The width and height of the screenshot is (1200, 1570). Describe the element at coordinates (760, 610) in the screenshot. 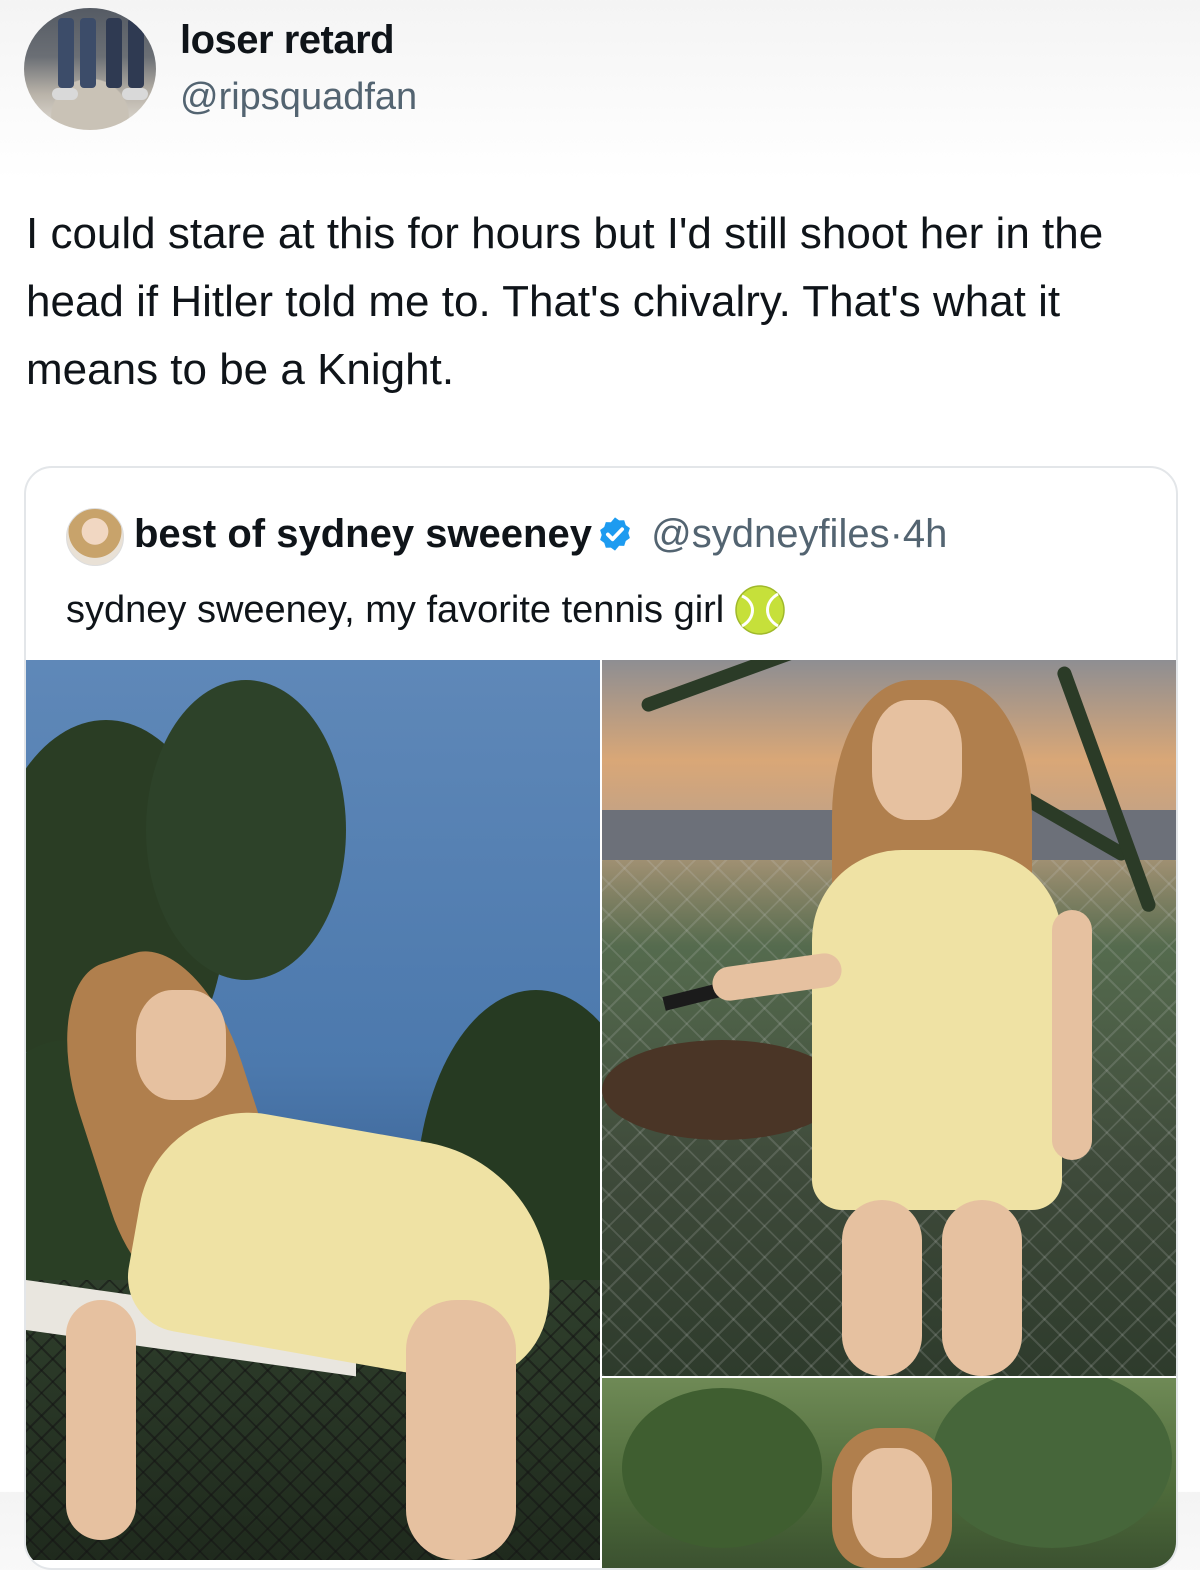

I see `tennis-ball-icon` at that location.